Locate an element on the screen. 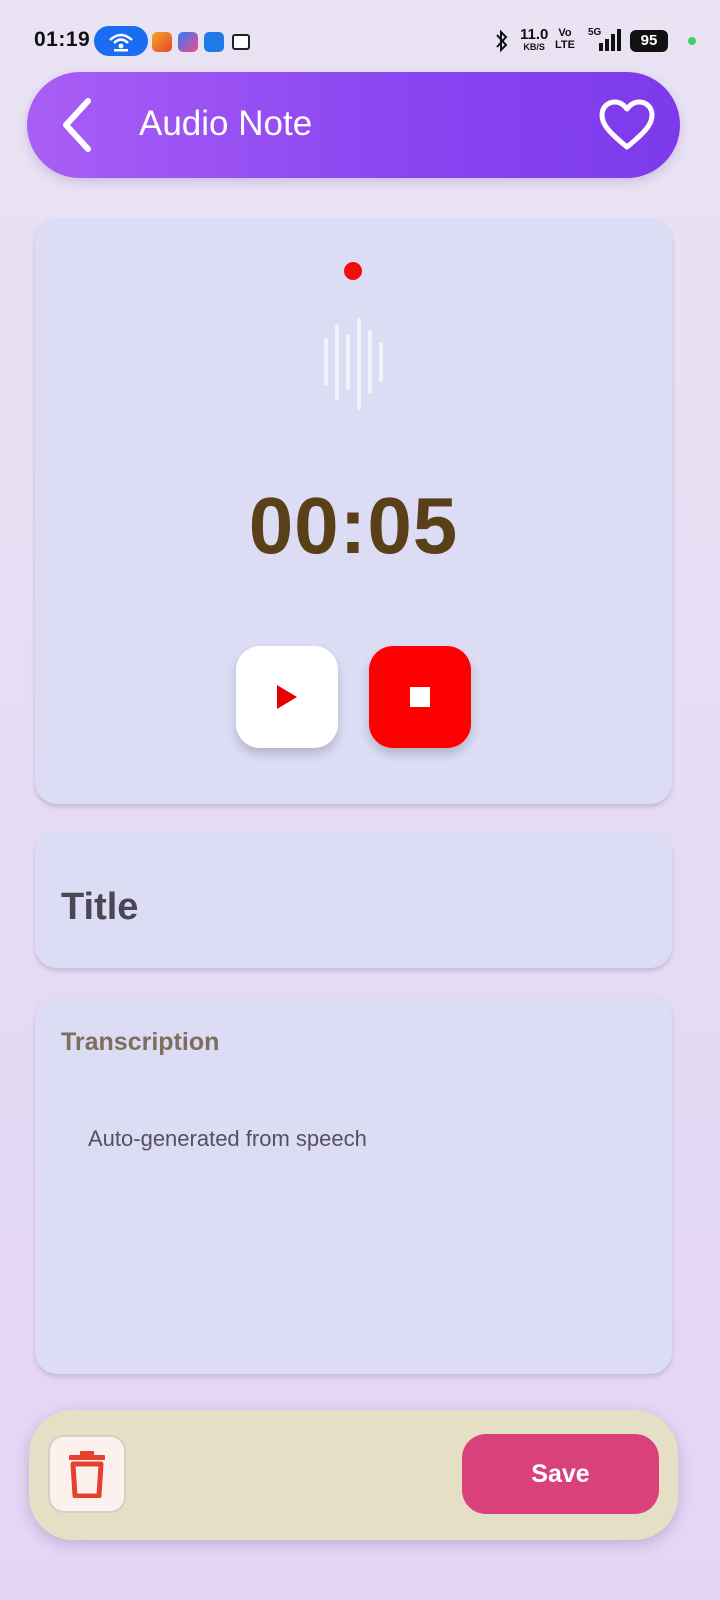 The image size is (720, 1600). page-title: Audio Note is located at coordinates (226, 123).